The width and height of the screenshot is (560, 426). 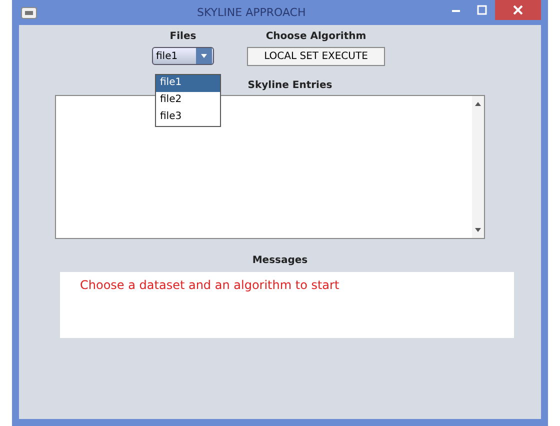 What do you see at coordinates (188, 100) in the screenshot?
I see `dropdown-option: file2` at bounding box center [188, 100].